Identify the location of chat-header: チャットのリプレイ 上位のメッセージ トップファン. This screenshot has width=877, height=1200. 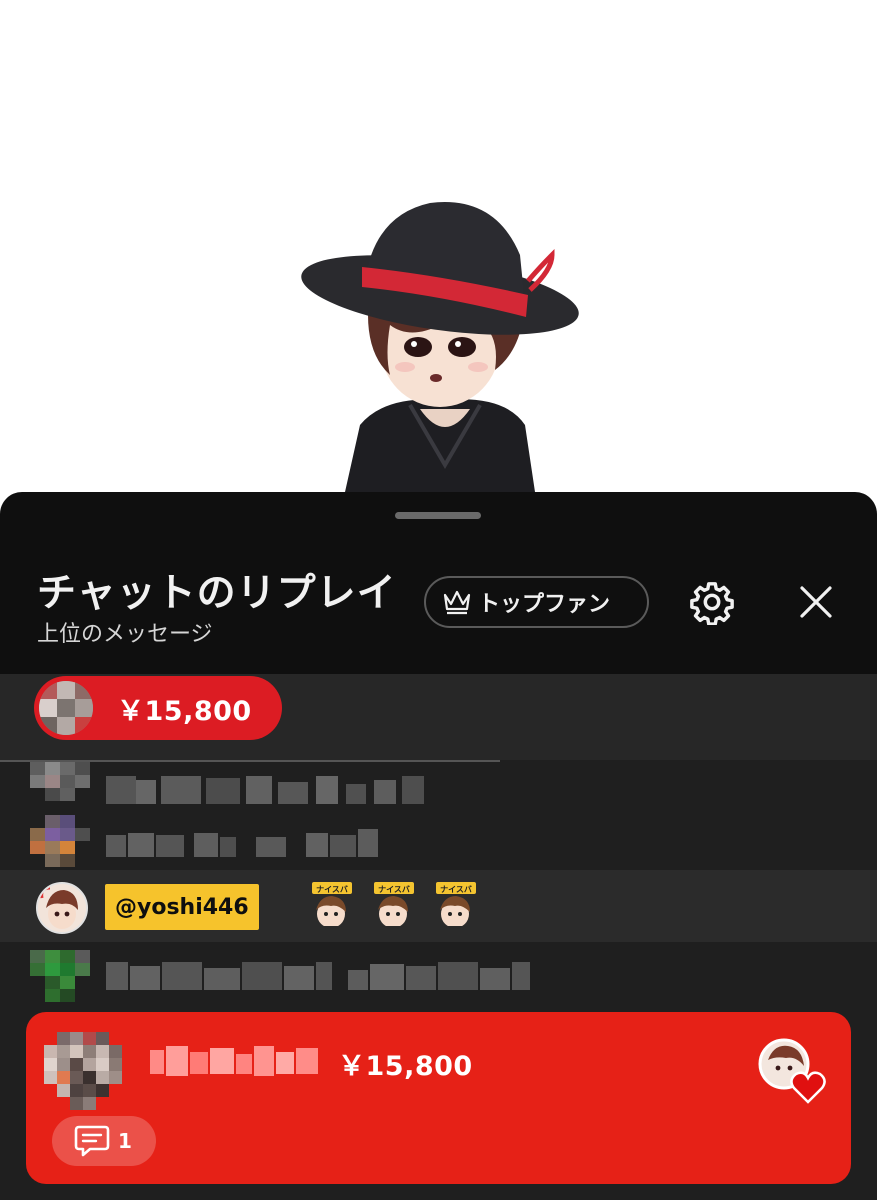
(438, 610).